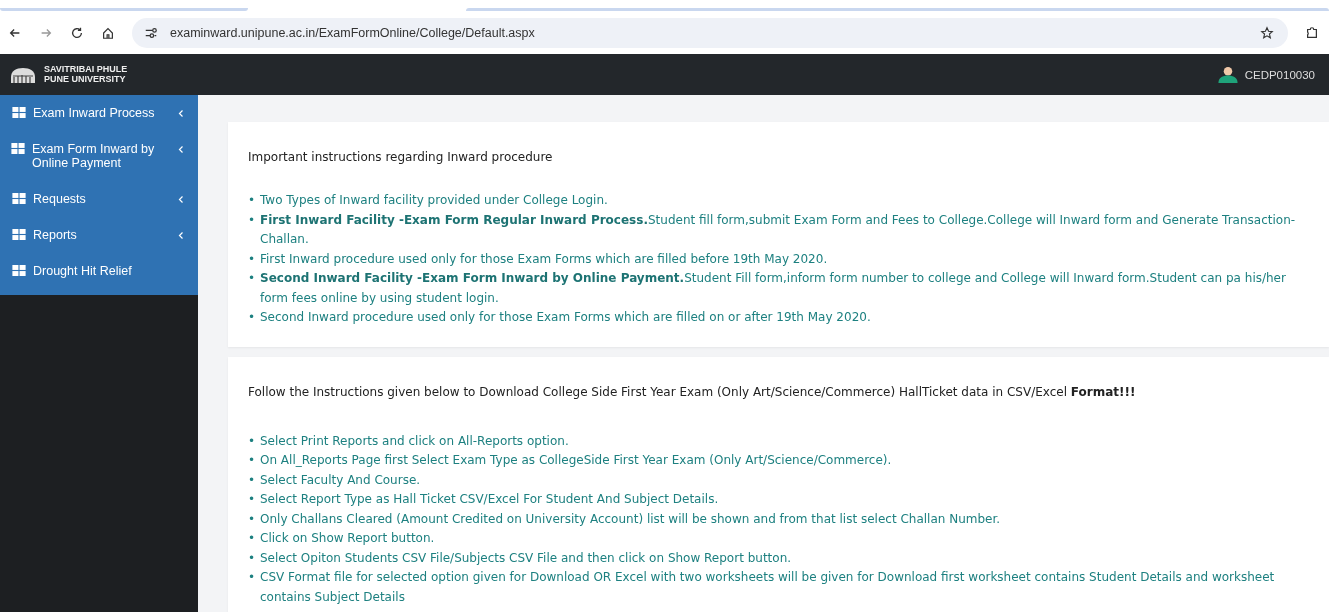 The width and height of the screenshot is (1329, 612). What do you see at coordinates (151, 33) in the screenshot?
I see `site-settings-icon` at bounding box center [151, 33].